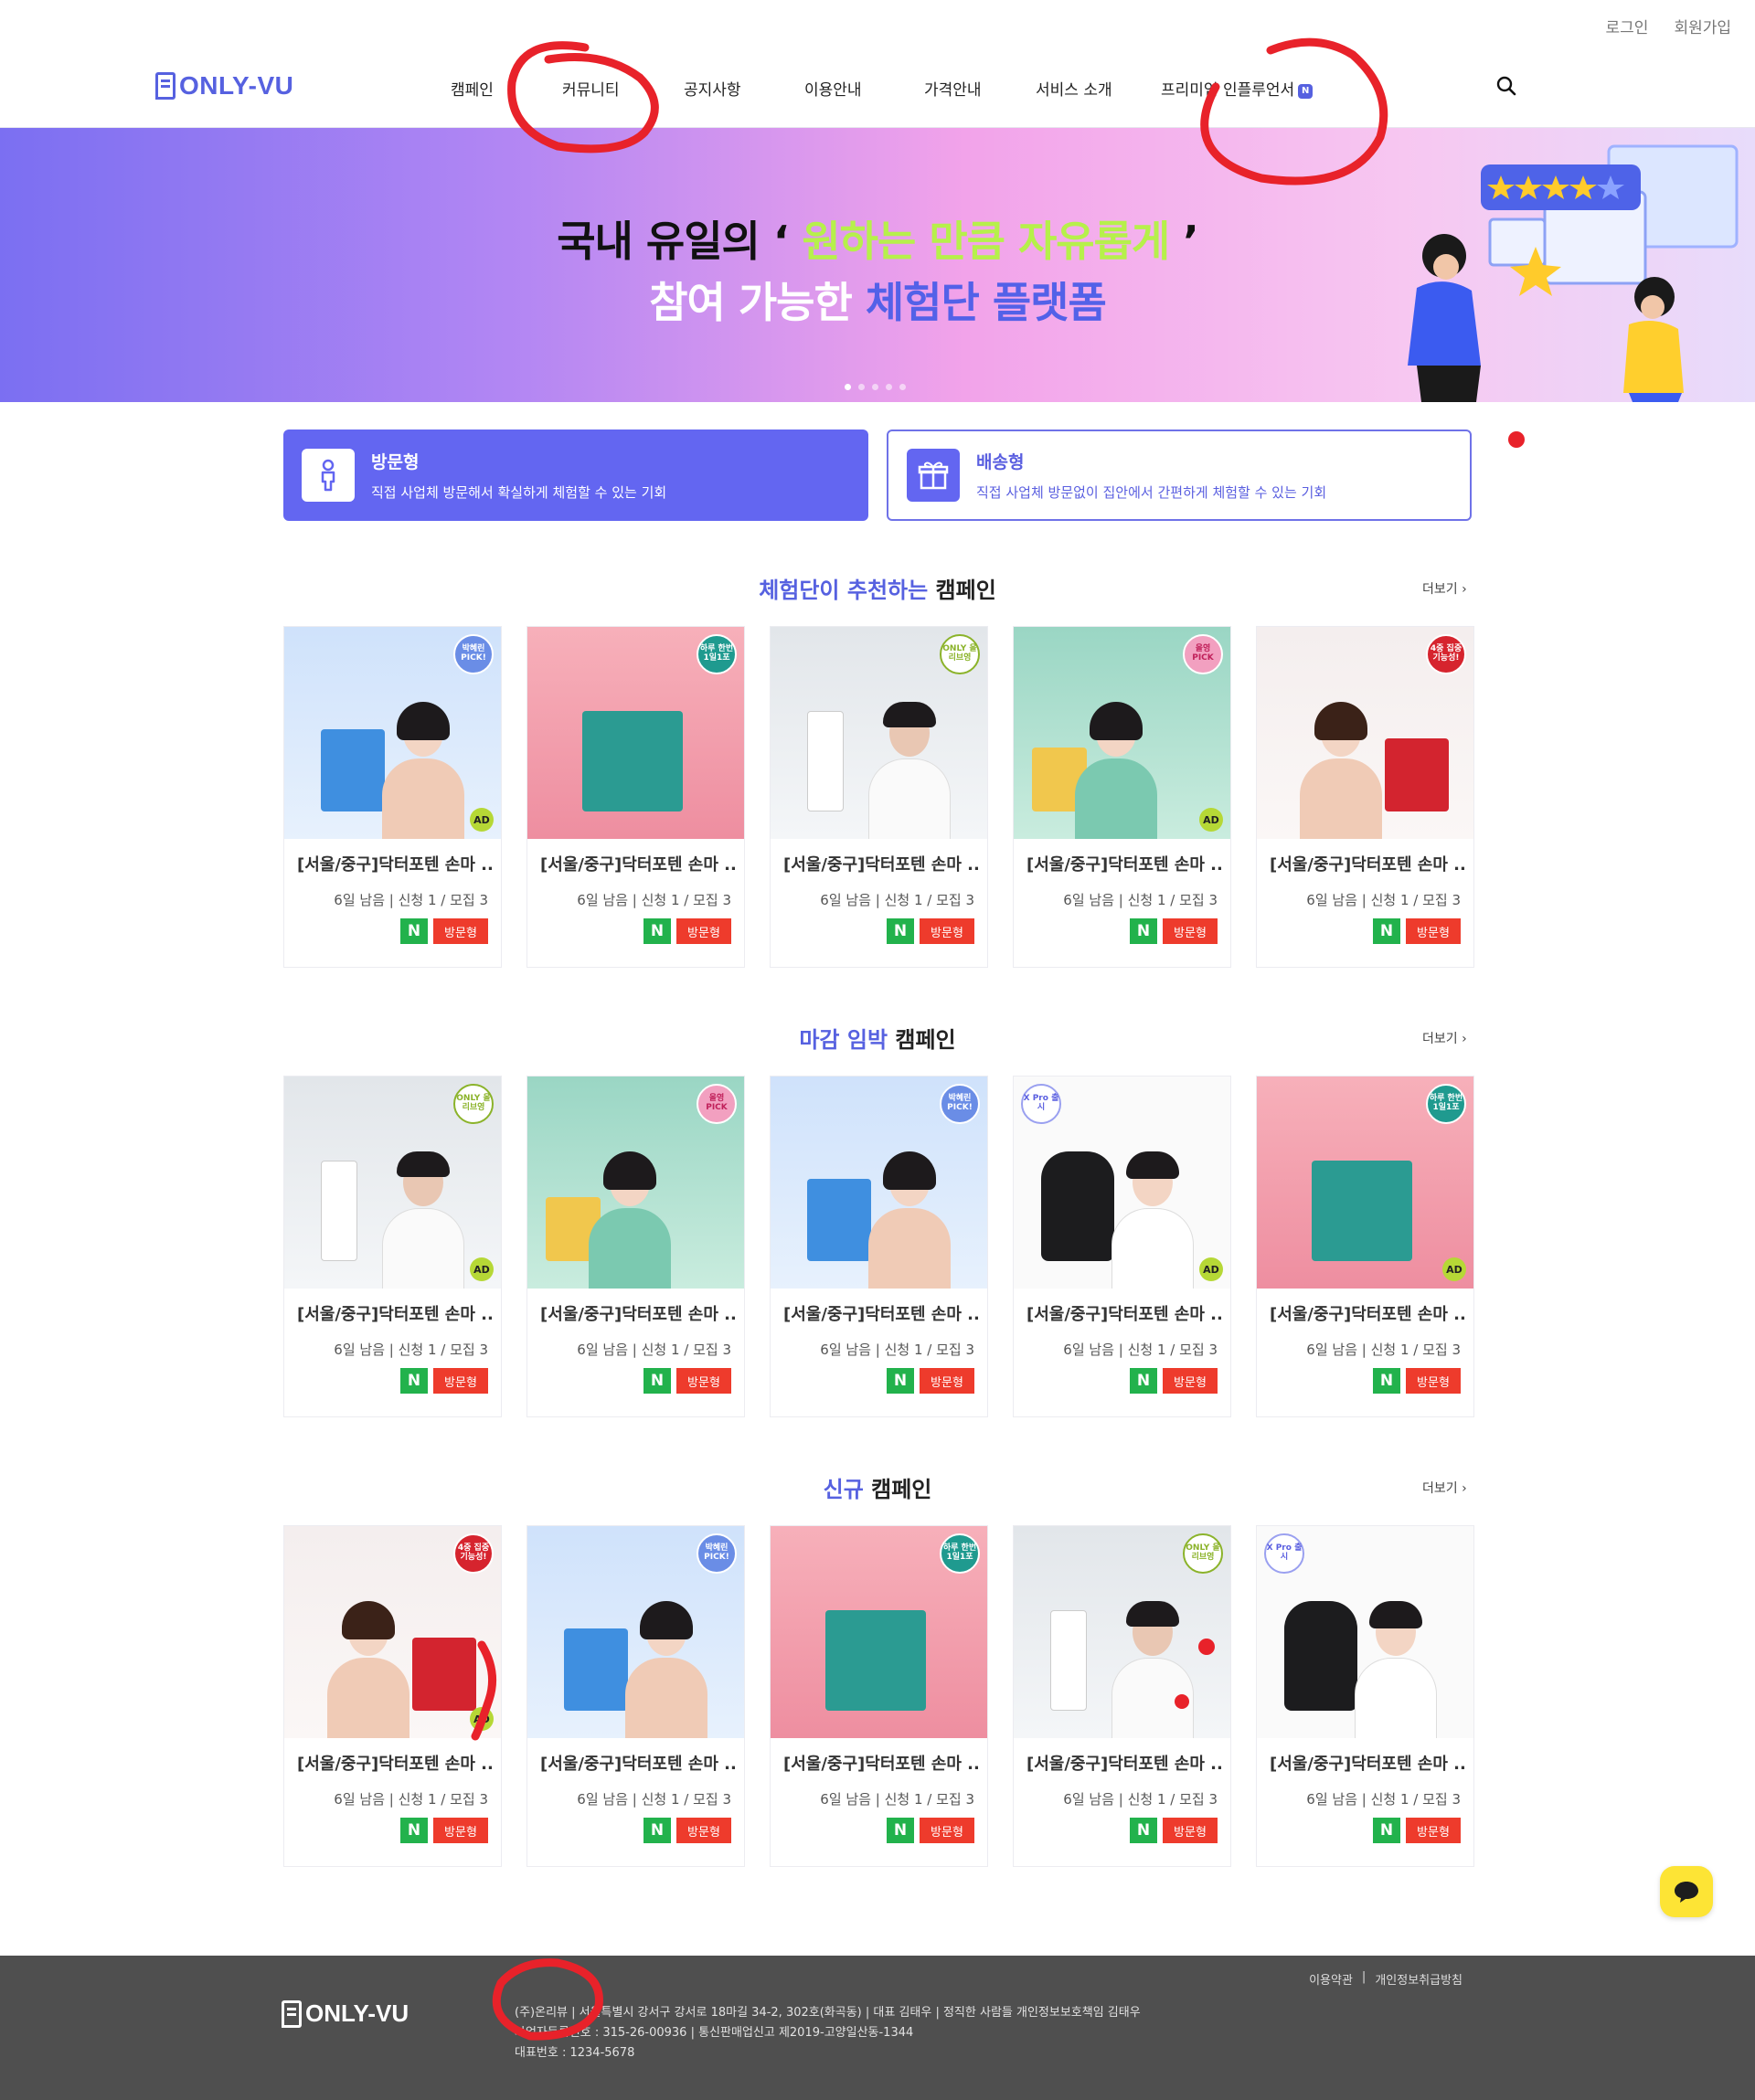 The width and height of the screenshot is (1755, 2100). I want to click on carousel-dots, so click(876, 387).